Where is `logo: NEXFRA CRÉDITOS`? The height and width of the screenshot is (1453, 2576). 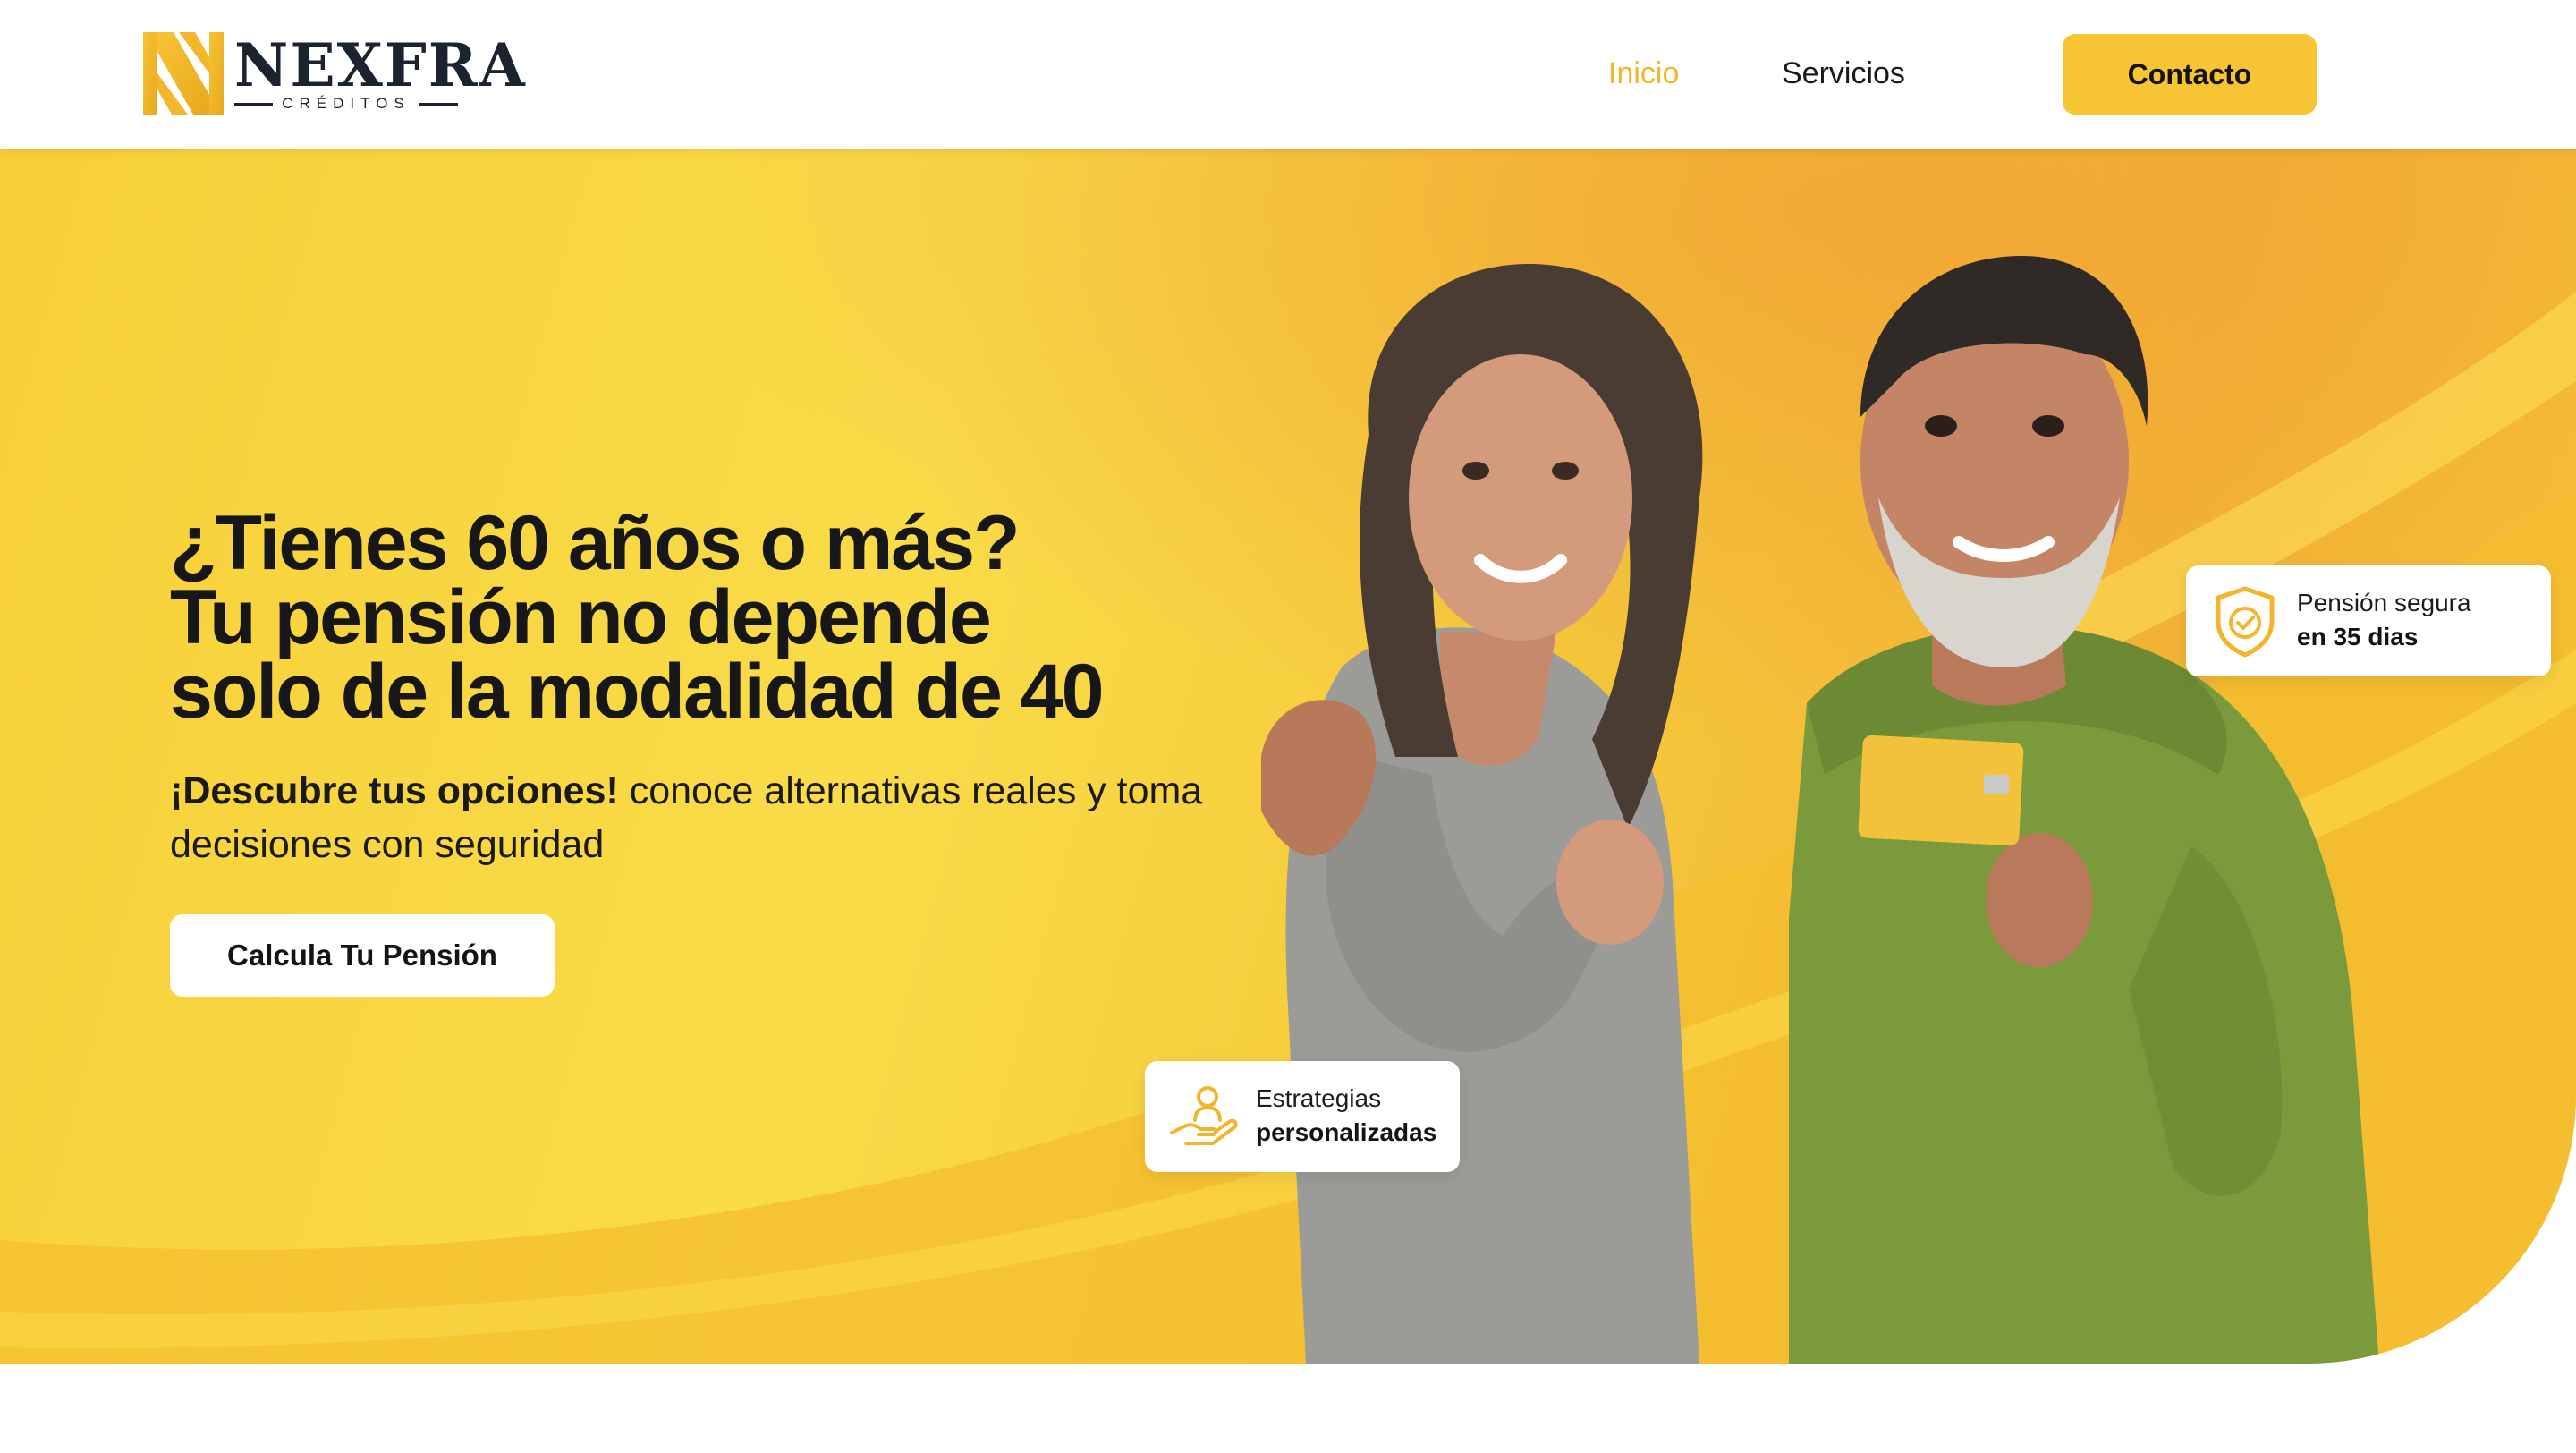
logo: NEXFRA CRÉDITOS is located at coordinates (334, 74).